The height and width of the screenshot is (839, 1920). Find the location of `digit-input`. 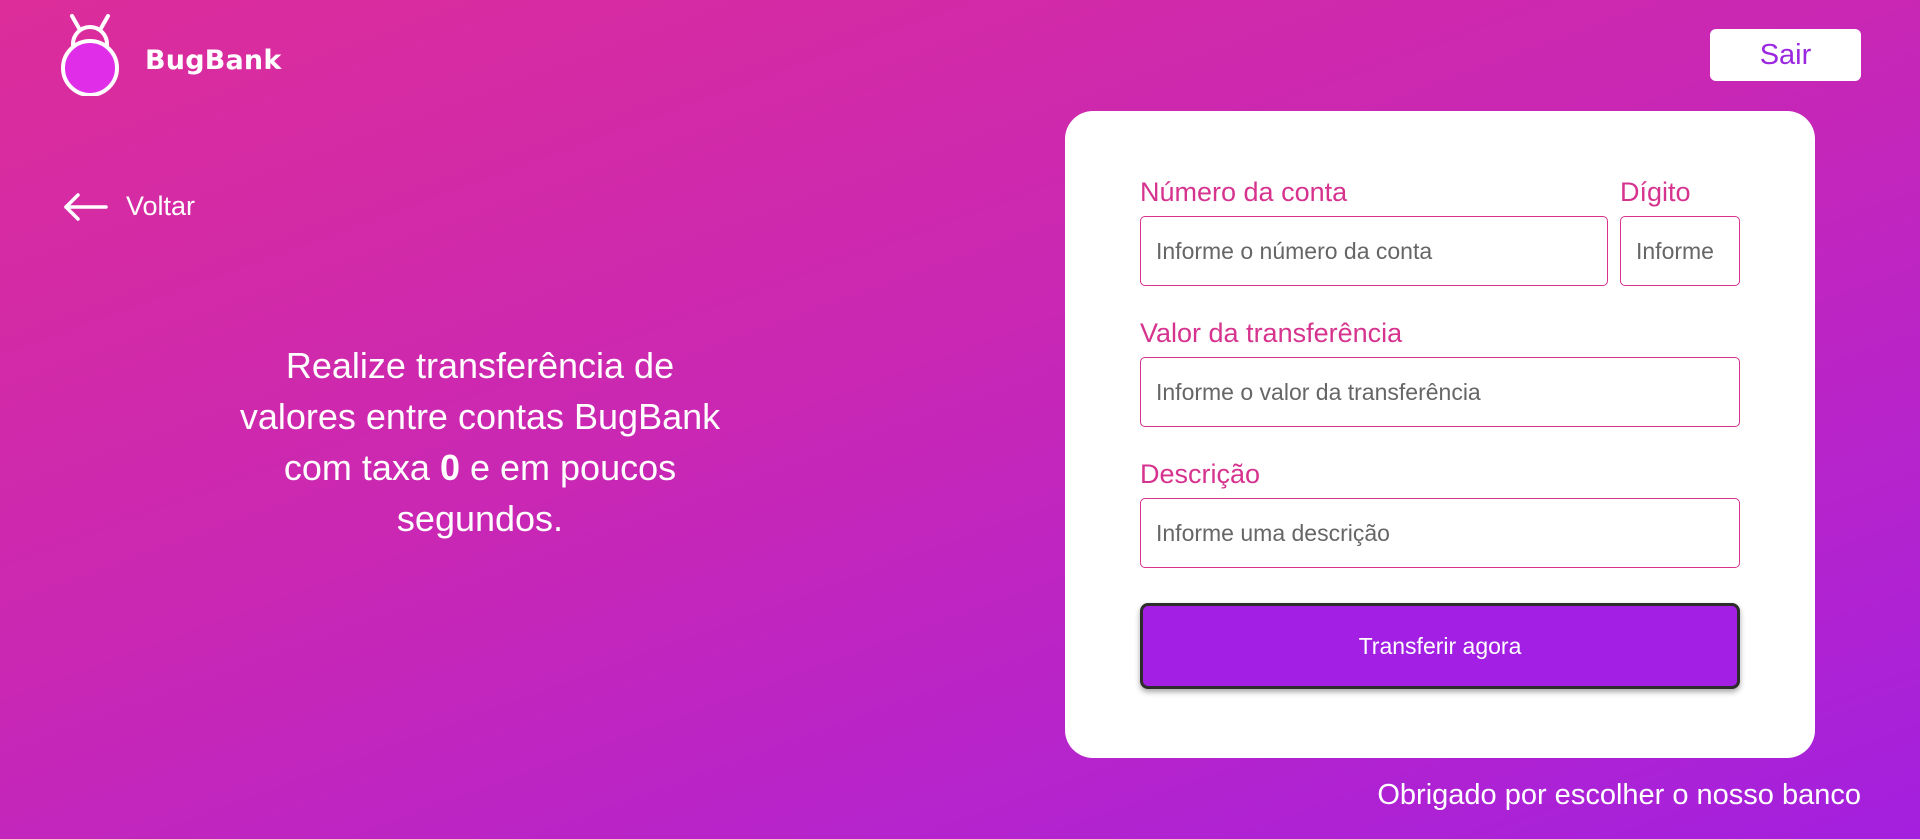

digit-input is located at coordinates (1680, 251).